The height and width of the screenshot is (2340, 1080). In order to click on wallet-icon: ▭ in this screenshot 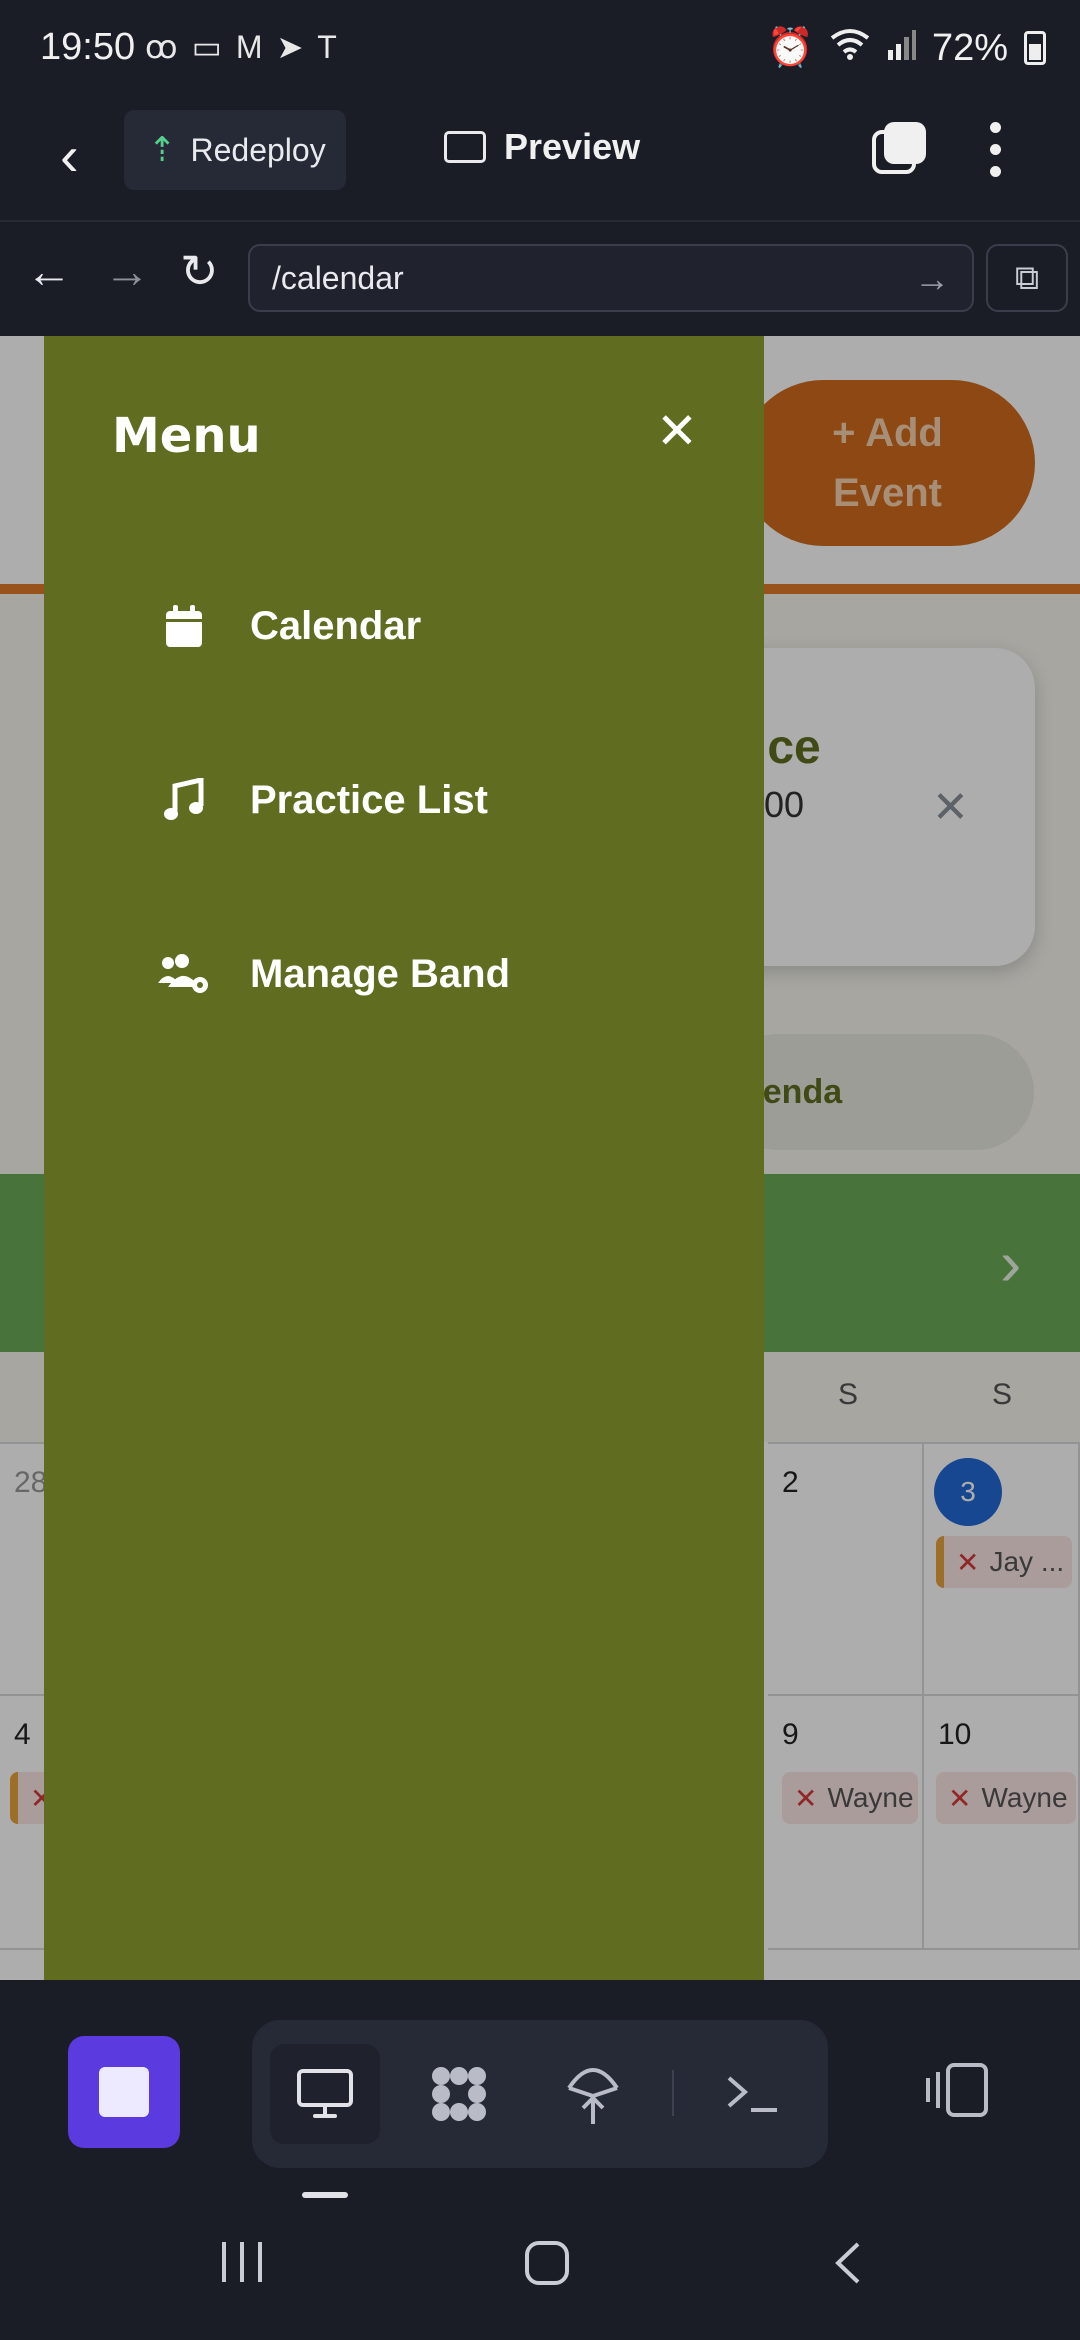, I will do `click(206, 47)`.